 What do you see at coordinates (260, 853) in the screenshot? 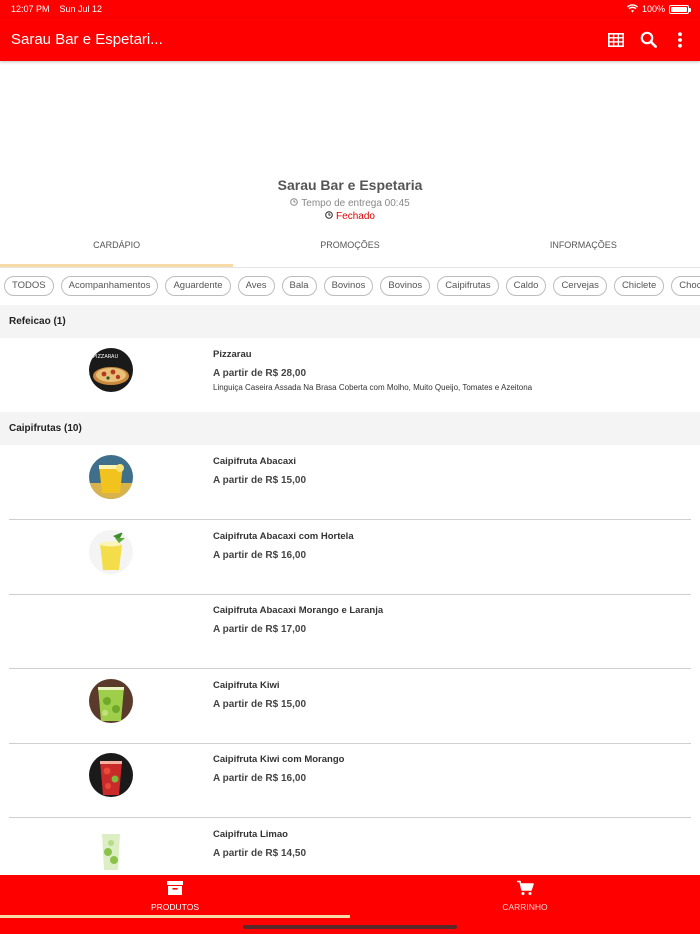
I see `product-price: A partir de R$ 14,50` at bounding box center [260, 853].